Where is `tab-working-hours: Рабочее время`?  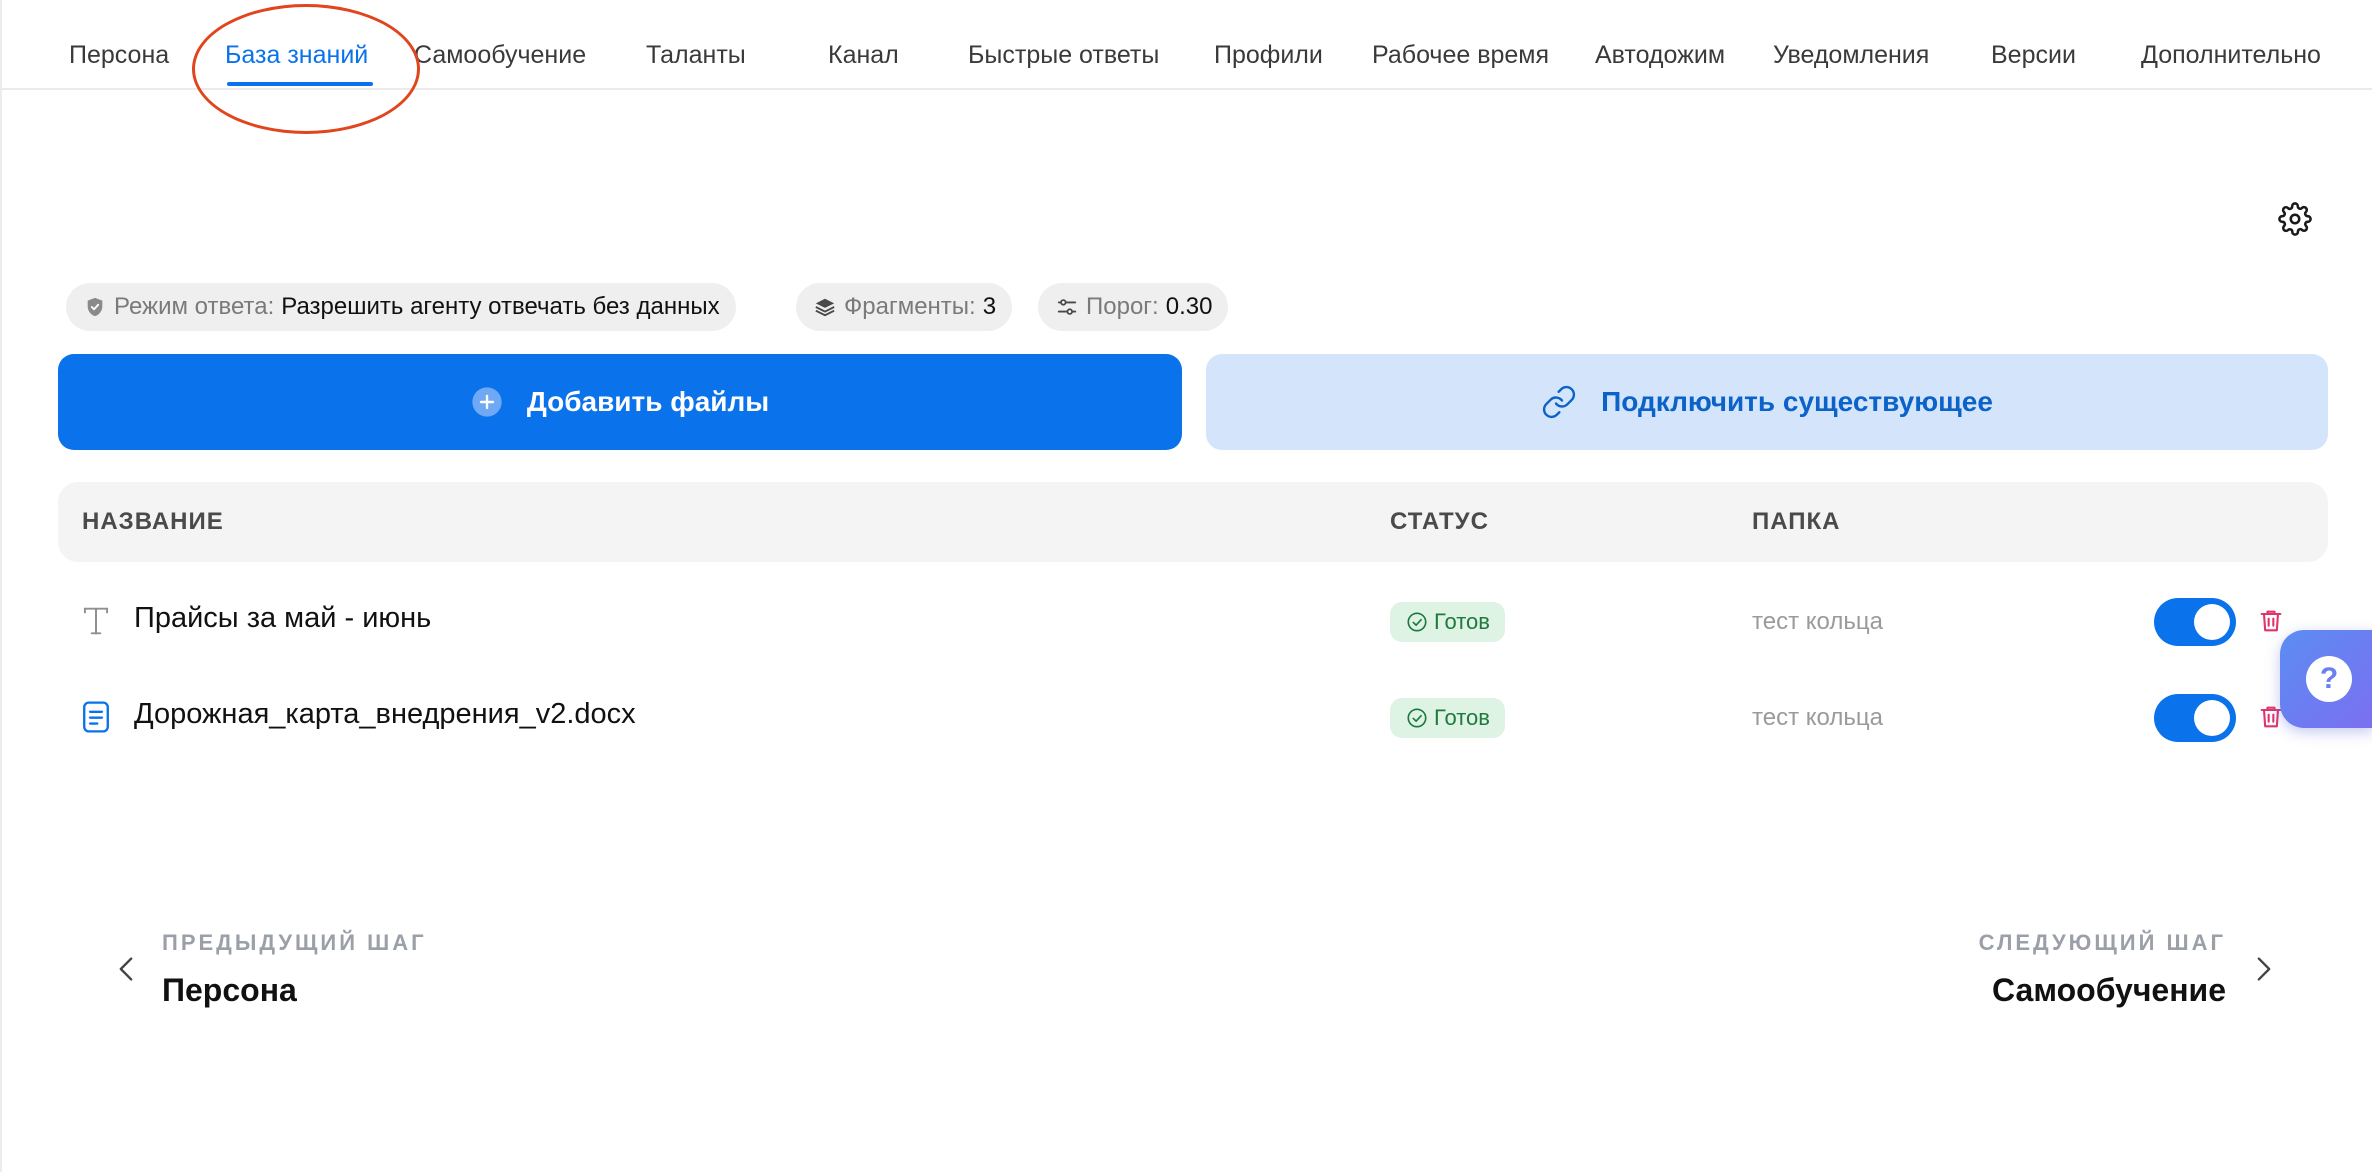
tab-working-hours: Рабочее время is located at coordinates (1460, 55).